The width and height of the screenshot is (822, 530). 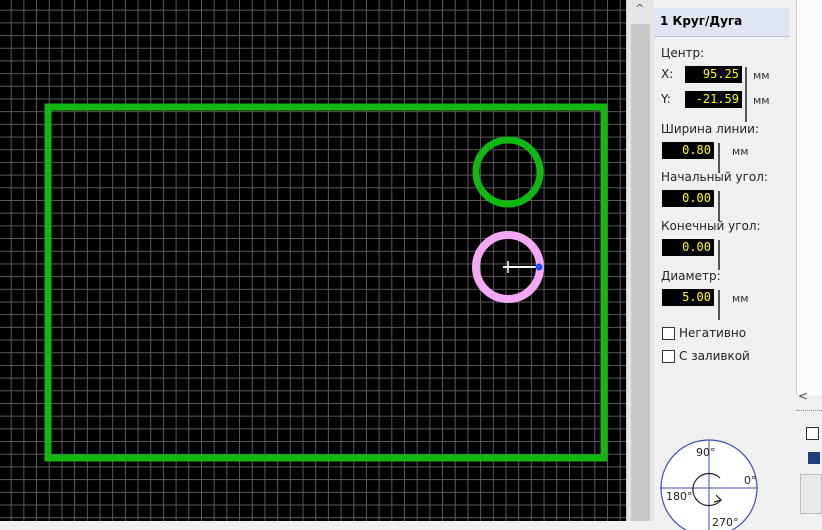 I want to click on radius-handle, so click(x=539, y=267).